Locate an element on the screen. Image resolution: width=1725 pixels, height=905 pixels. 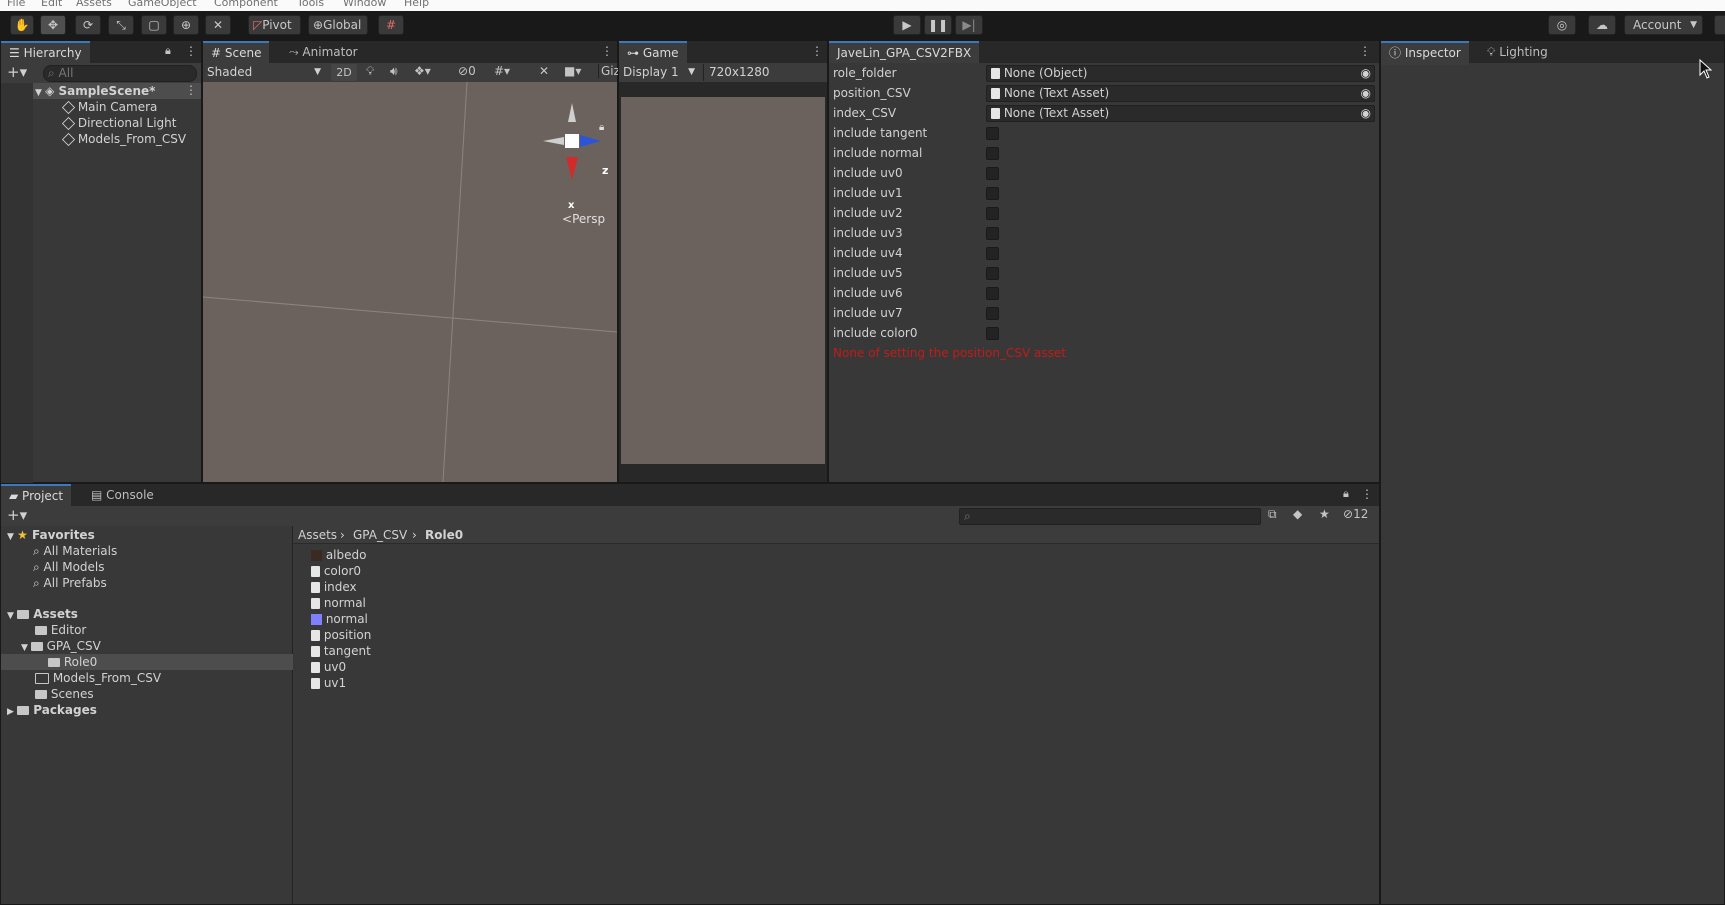
grid-toggle-icon: #▾ is located at coordinates (502, 71).